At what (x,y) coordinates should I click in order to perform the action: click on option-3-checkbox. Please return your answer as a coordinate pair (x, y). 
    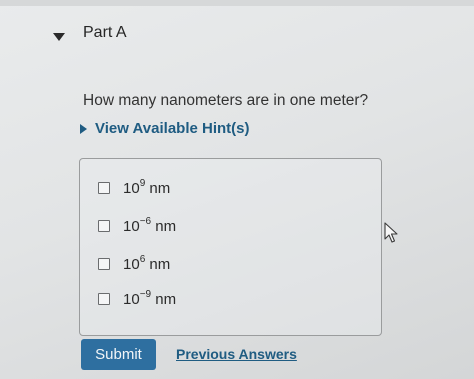
    Looking at the image, I should click on (104, 264).